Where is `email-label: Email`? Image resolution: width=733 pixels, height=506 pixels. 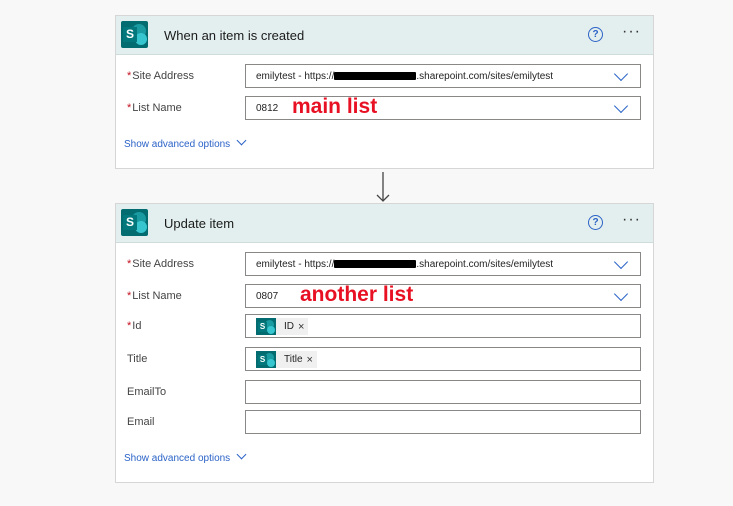 email-label: Email is located at coordinates (141, 422).